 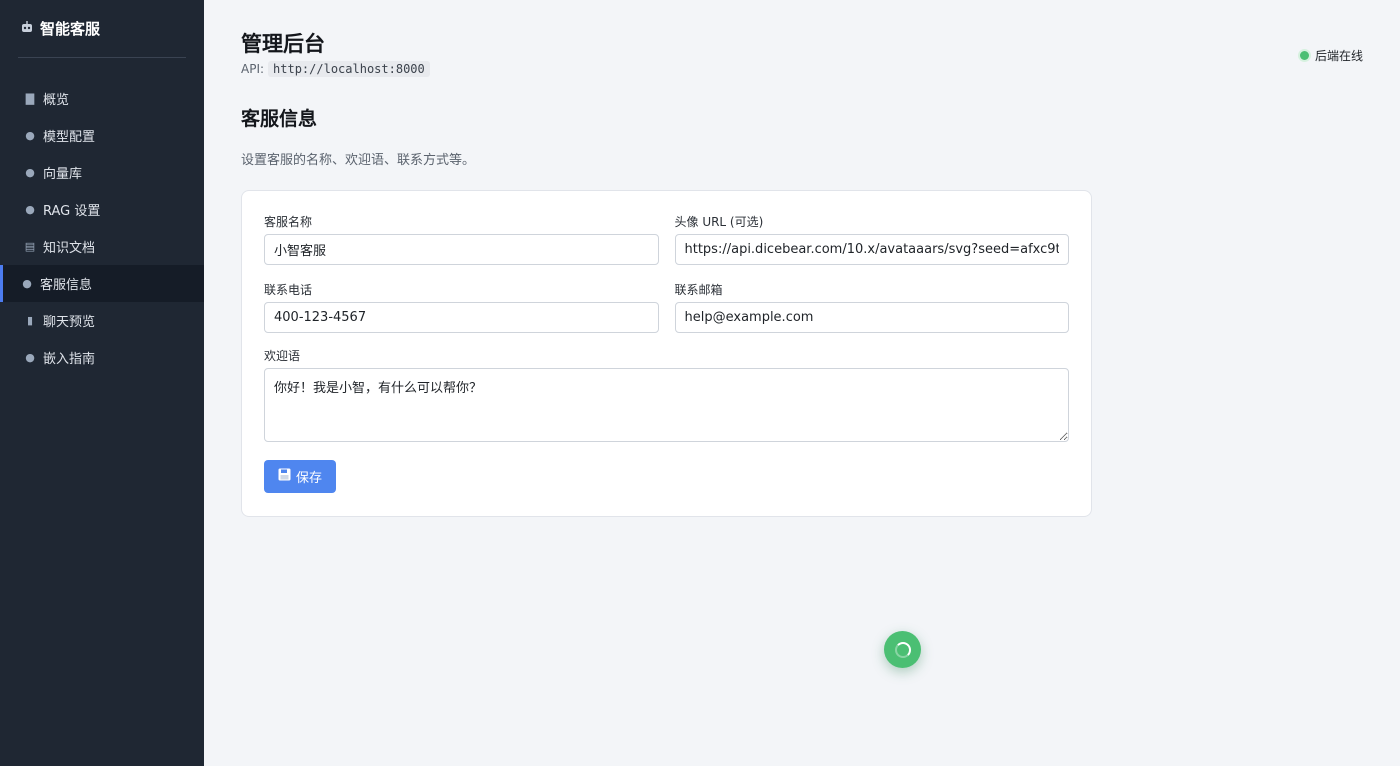 I want to click on section-description: 设置客服的名称、欢迎语、联系方式等。, so click(x=358, y=161).